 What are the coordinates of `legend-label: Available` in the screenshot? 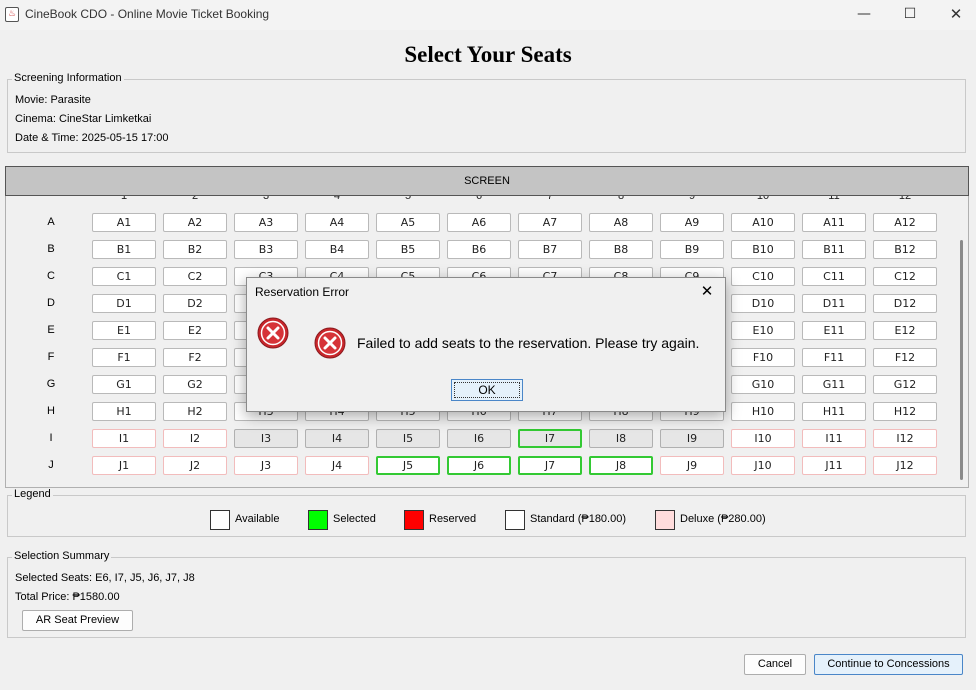 It's located at (257, 519).